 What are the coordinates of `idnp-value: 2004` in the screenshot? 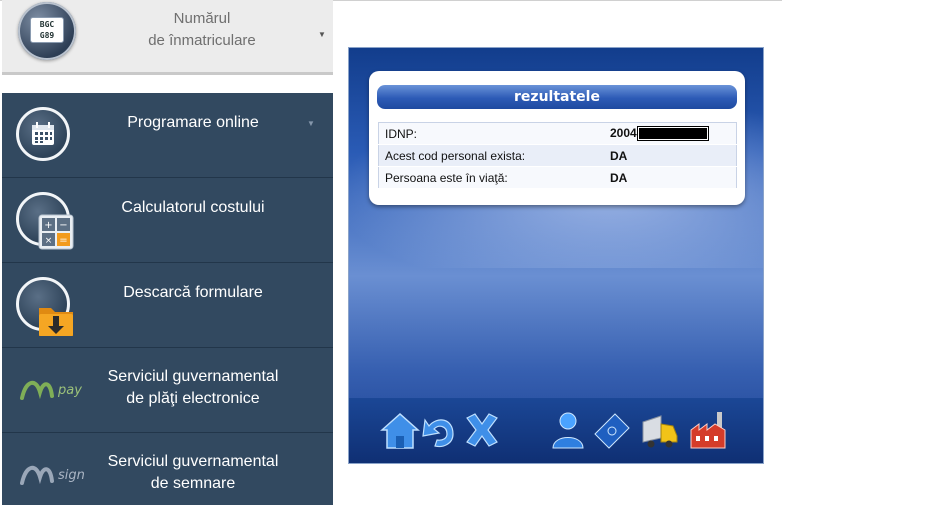 It's located at (623, 132).